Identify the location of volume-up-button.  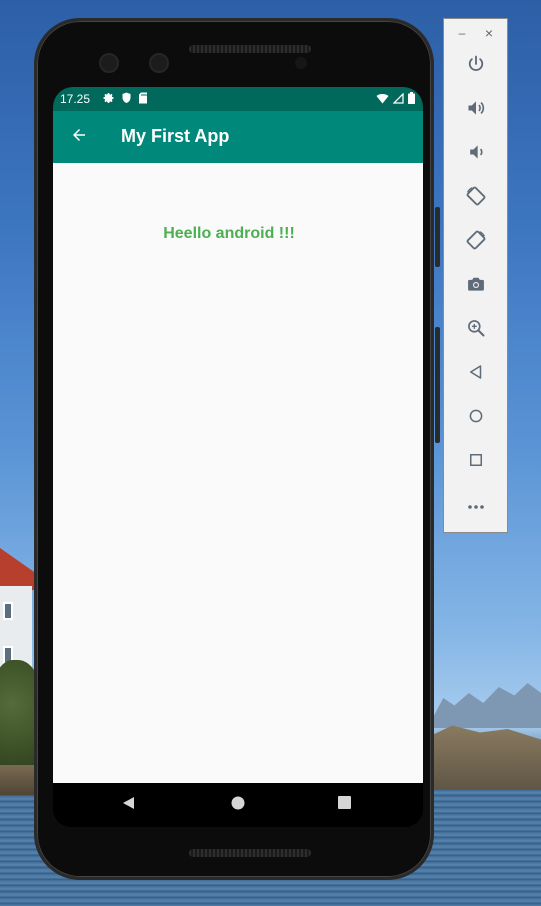
(476, 110).